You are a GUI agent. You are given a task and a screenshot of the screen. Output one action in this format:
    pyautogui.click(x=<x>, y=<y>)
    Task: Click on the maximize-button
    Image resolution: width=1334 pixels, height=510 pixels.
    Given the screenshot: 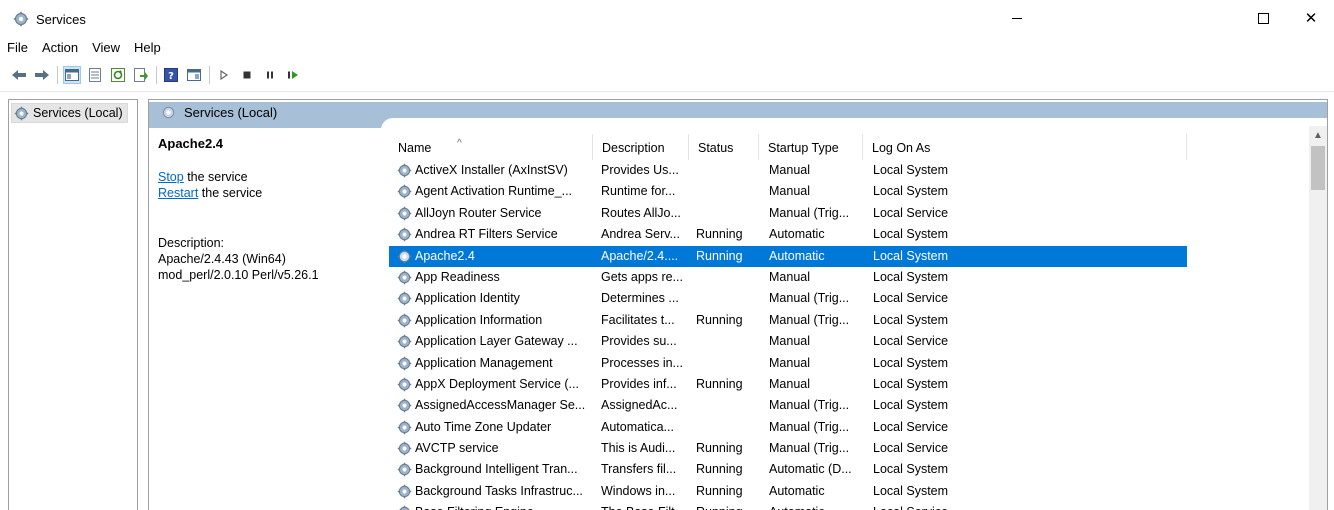 What is the action you would take?
    pyautogui.click(x=1263, y=18)
    